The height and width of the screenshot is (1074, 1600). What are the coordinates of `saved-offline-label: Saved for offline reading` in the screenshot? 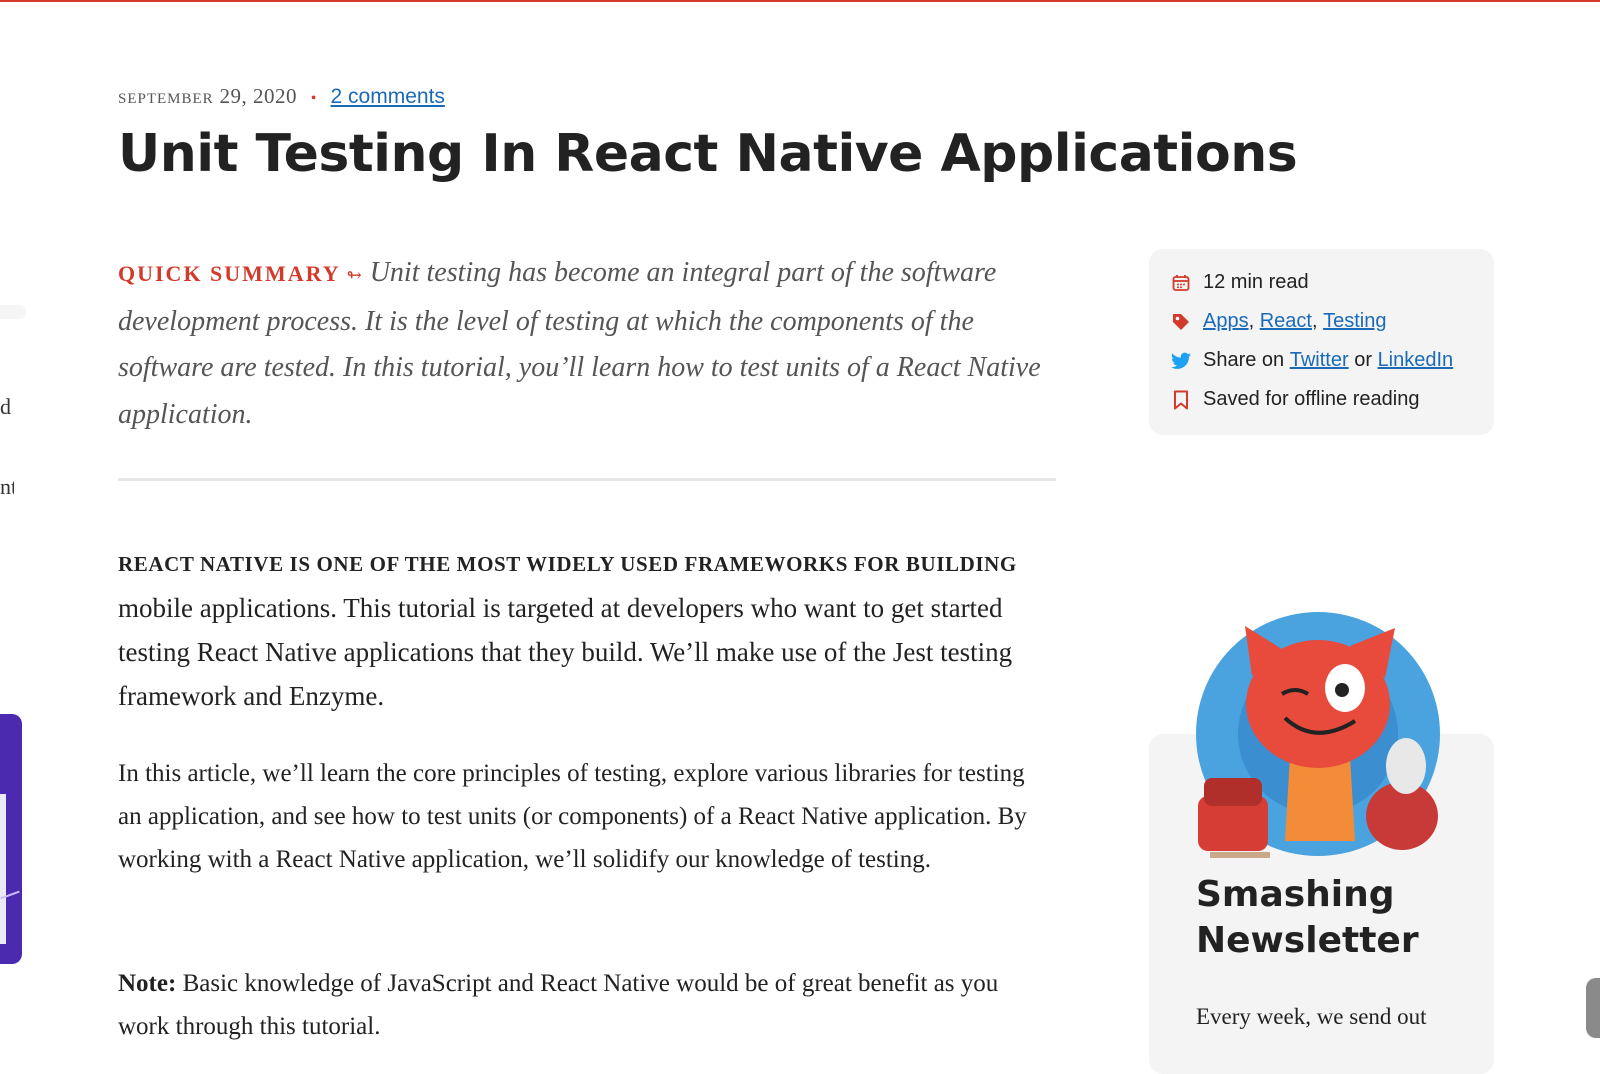 It's located at (1311, 399).